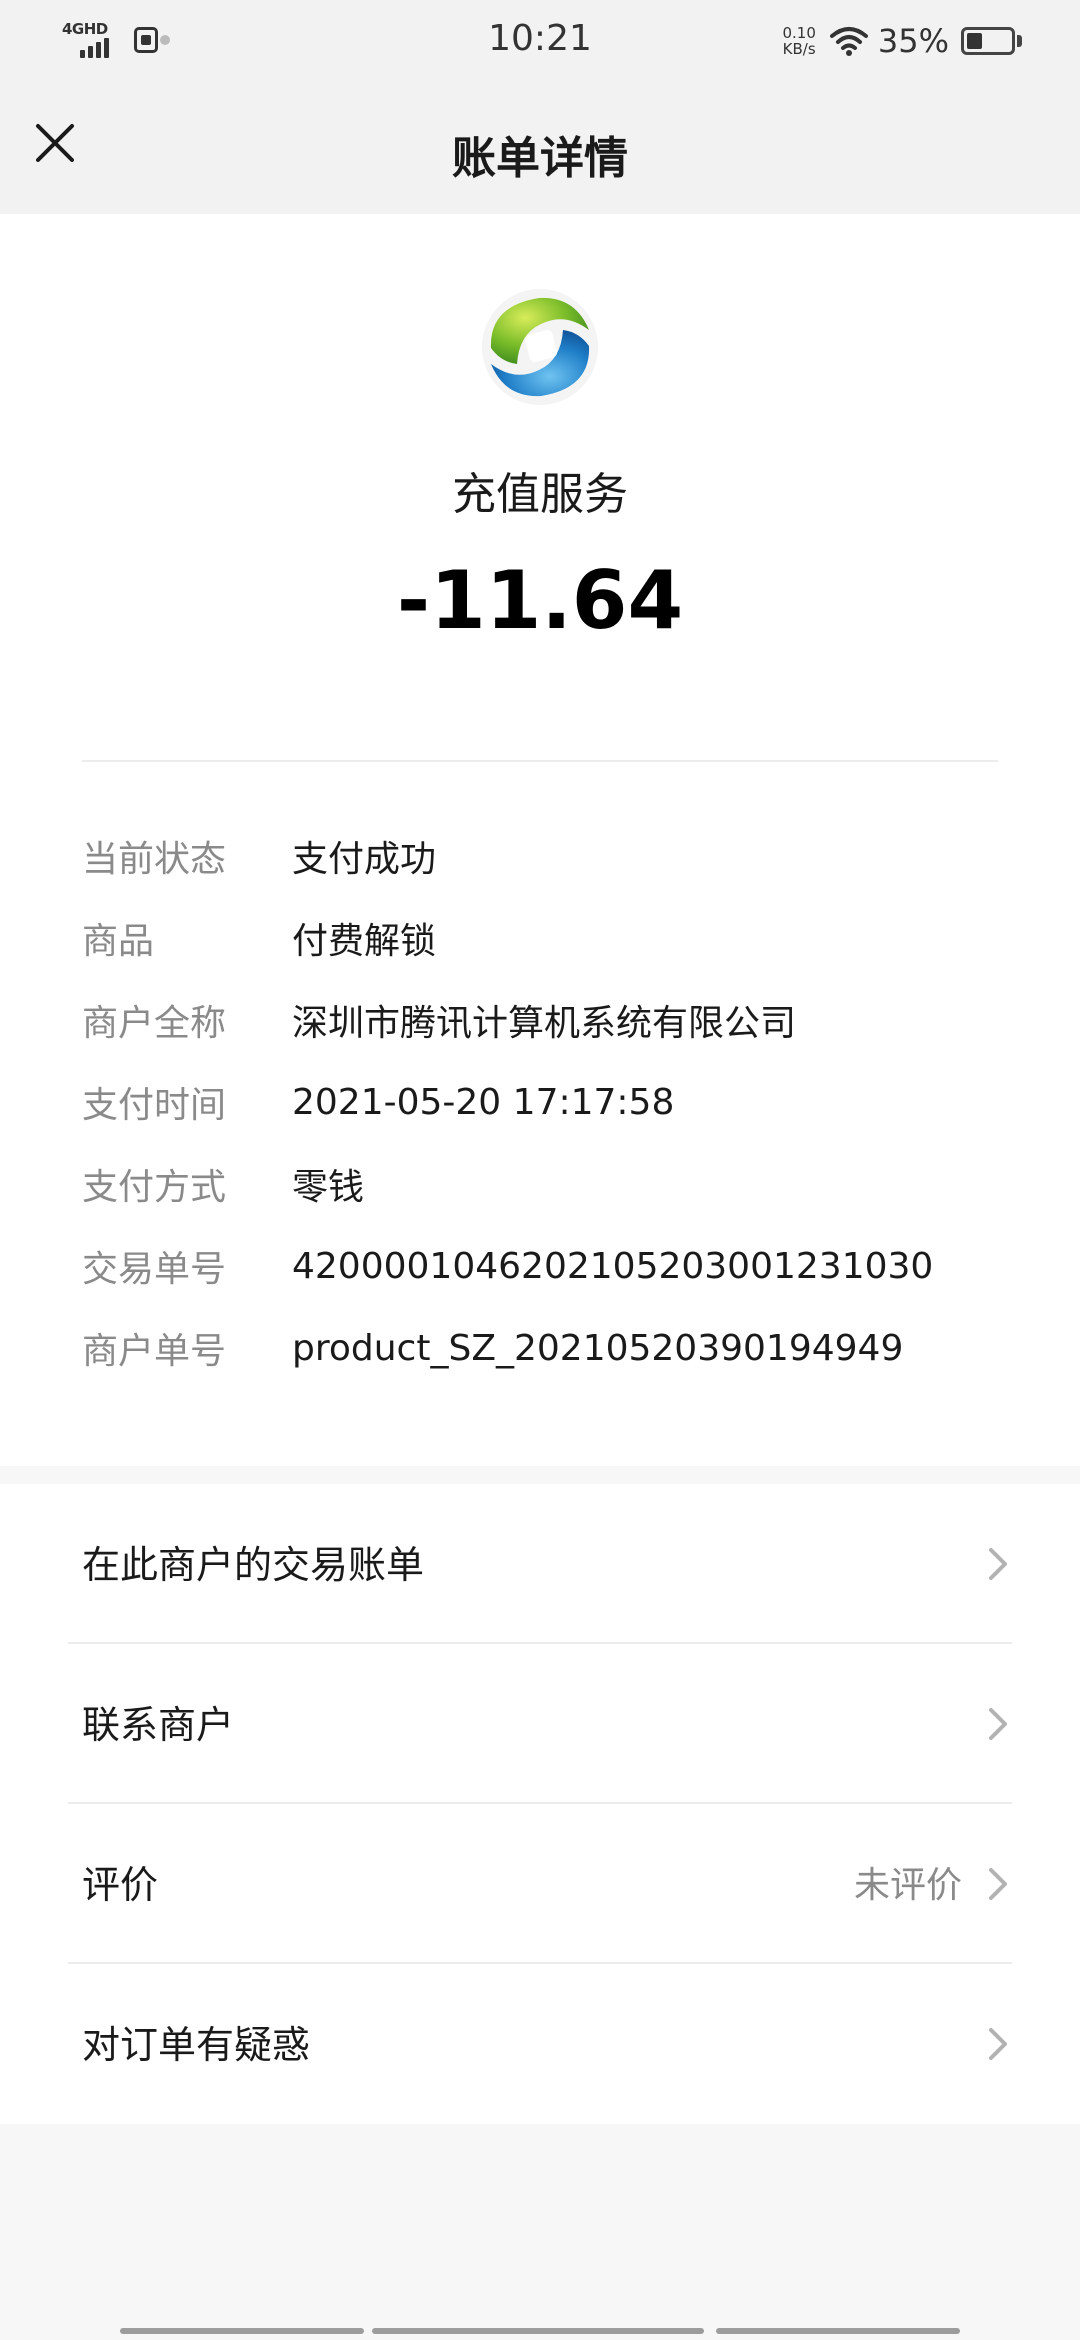 The image size is (1080, 2340). I want to click on battery-cap, so click(1019, 41).